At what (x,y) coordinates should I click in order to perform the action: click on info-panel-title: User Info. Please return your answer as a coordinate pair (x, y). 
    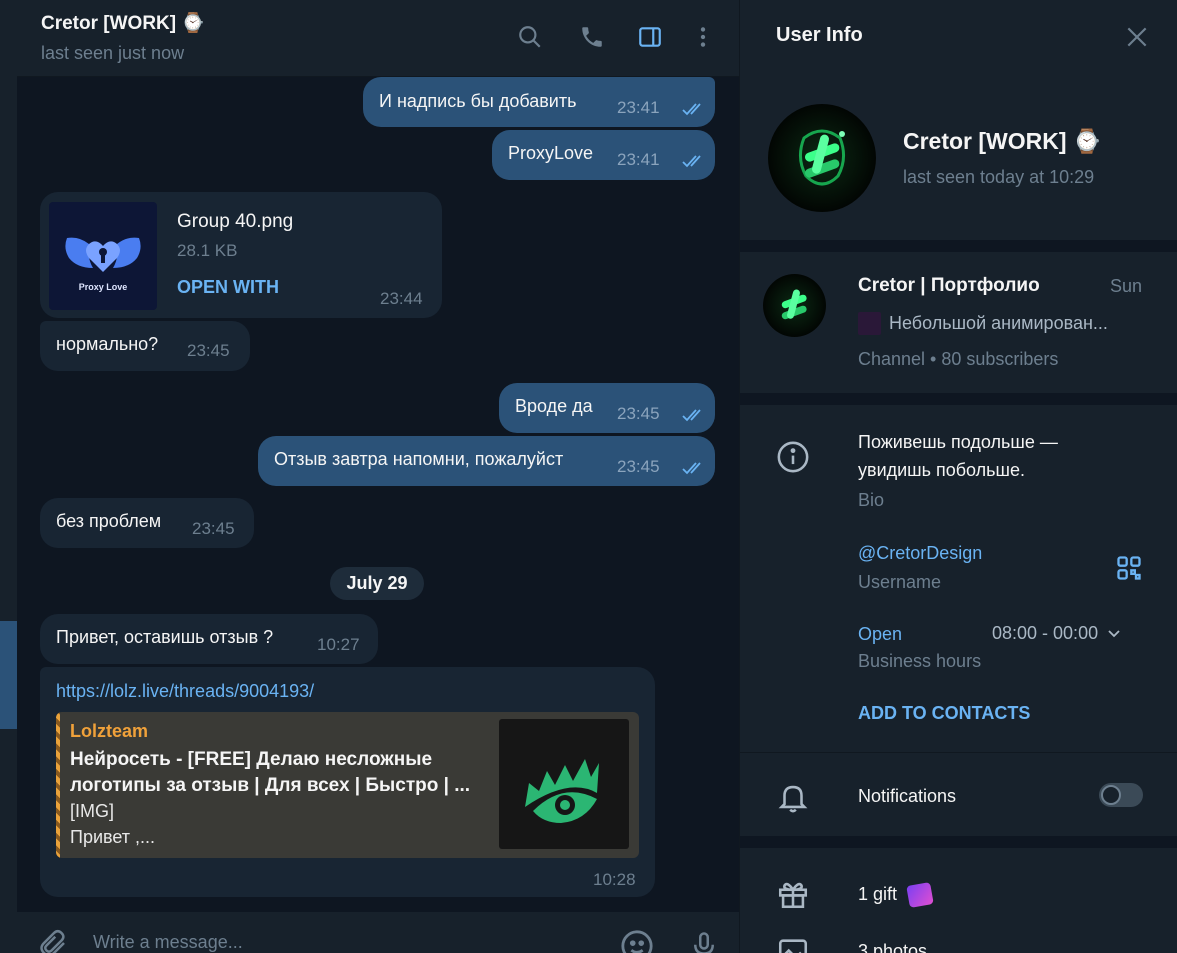
    Looking at the image, I should click on (819, 35).